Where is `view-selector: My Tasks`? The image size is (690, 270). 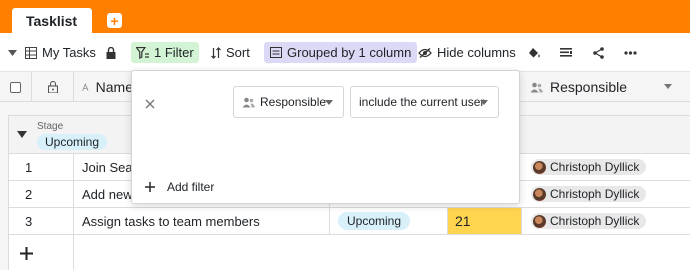
view-selector: My Tasks is located at coordinates (60, 52).